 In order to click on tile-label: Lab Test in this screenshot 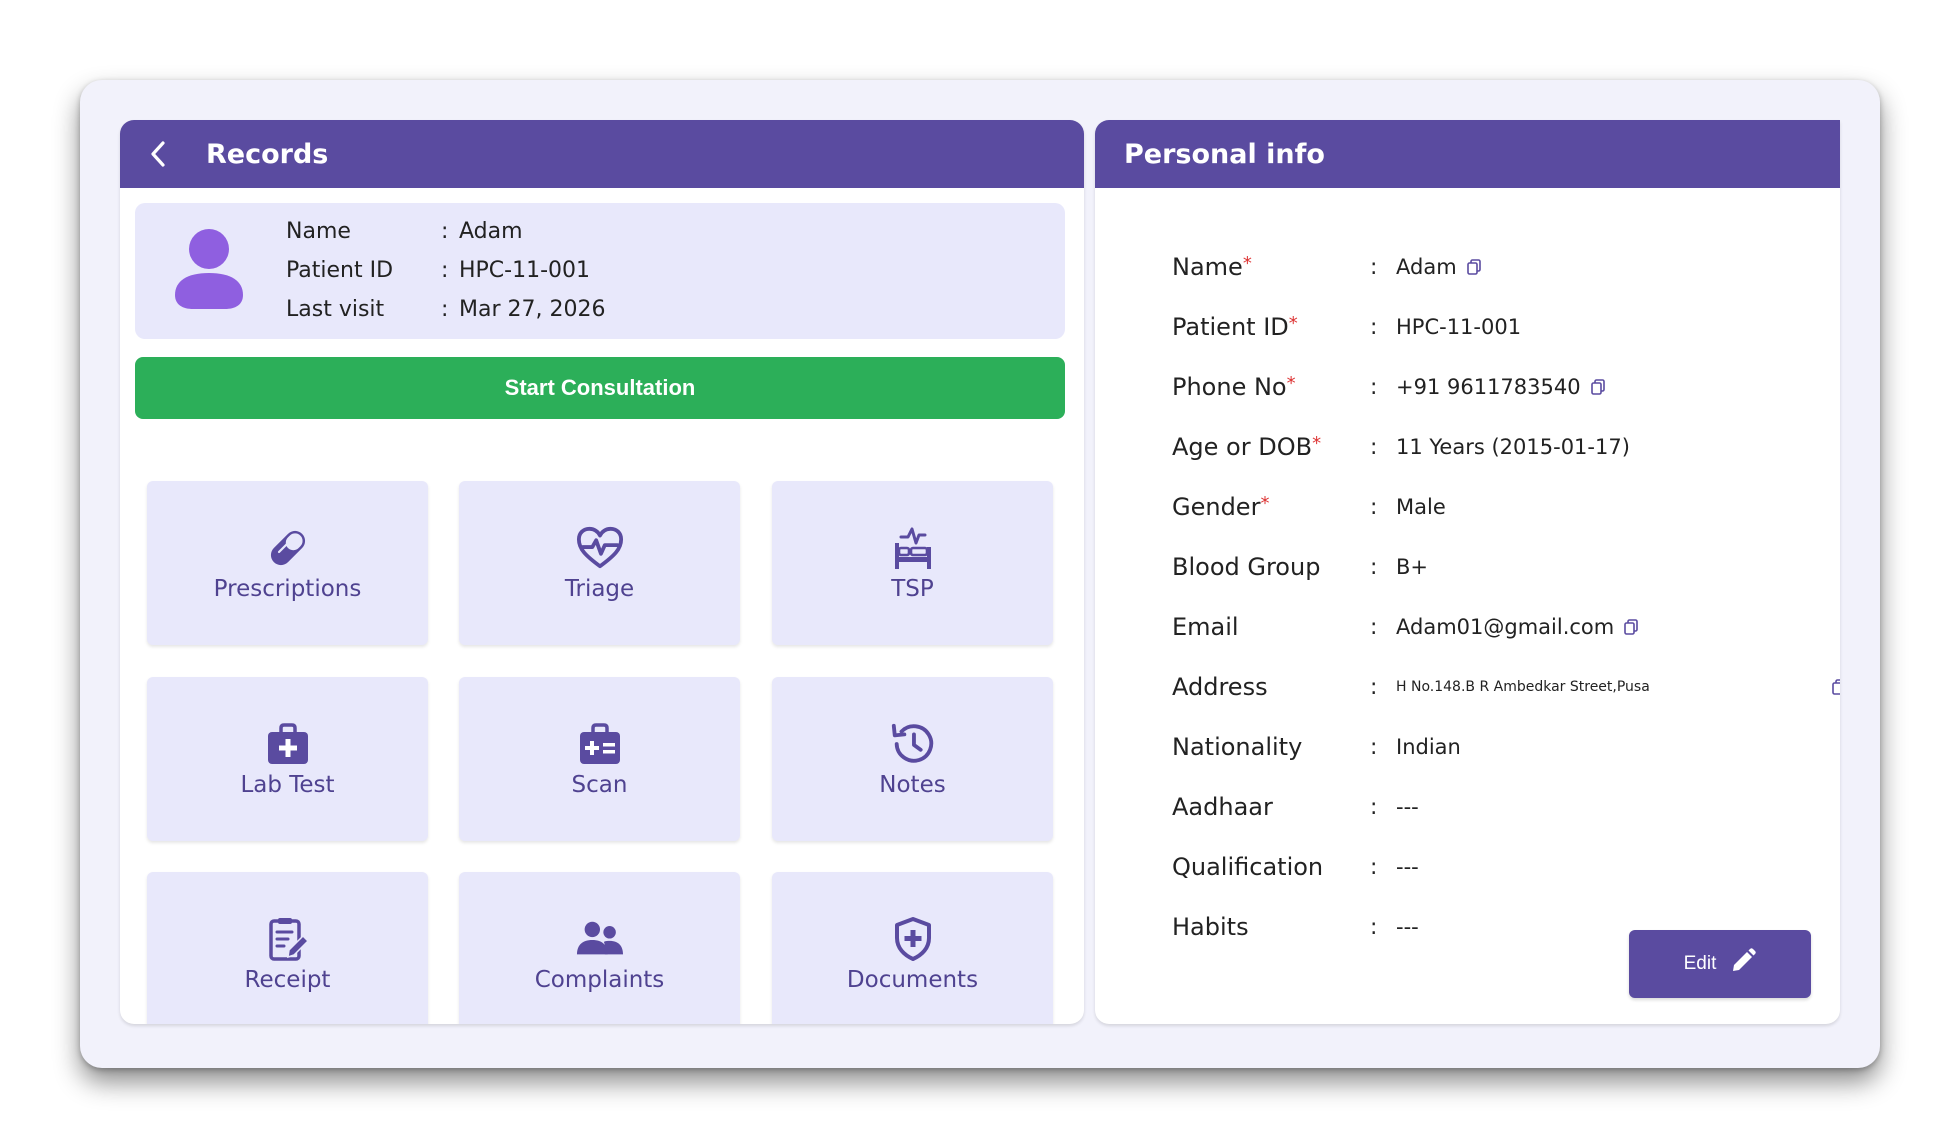, I will do `click(287, 785)`.